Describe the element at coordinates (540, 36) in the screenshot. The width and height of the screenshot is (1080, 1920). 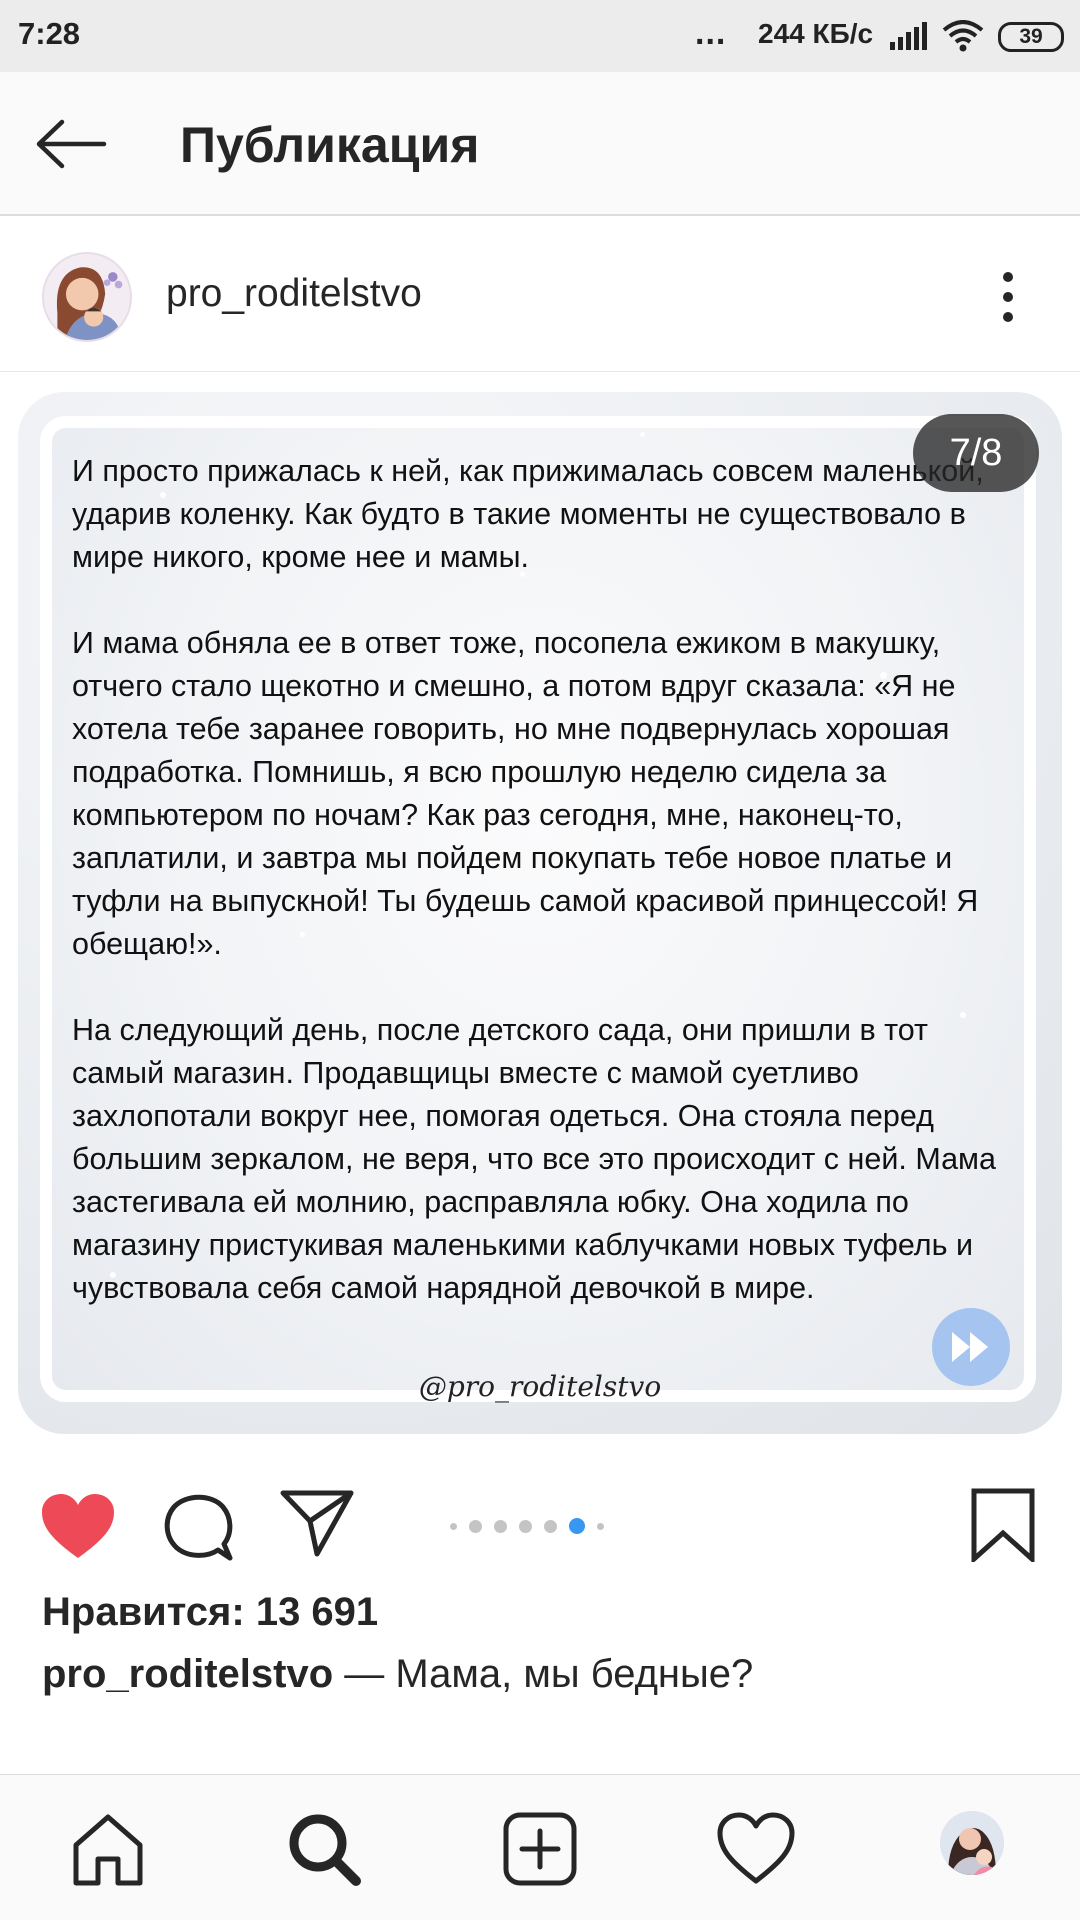
I see `status-bar: 7:28 ... 244 КБ/с 39` at that location.